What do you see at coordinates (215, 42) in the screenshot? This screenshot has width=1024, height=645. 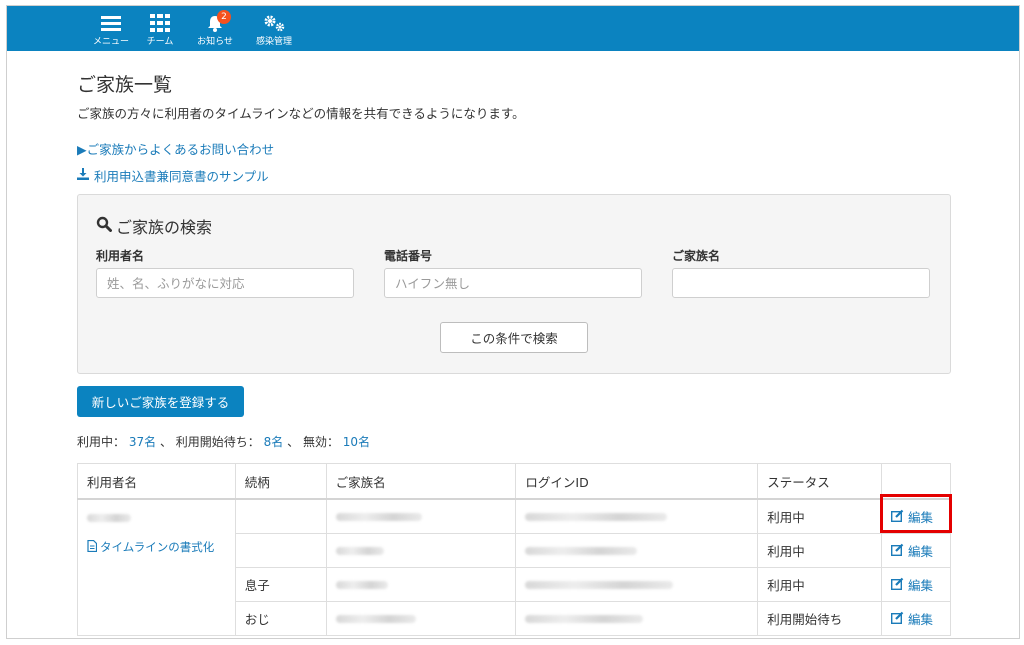 I see `nav-notifications-label: お知らせ` at bounding box center [215, 42].